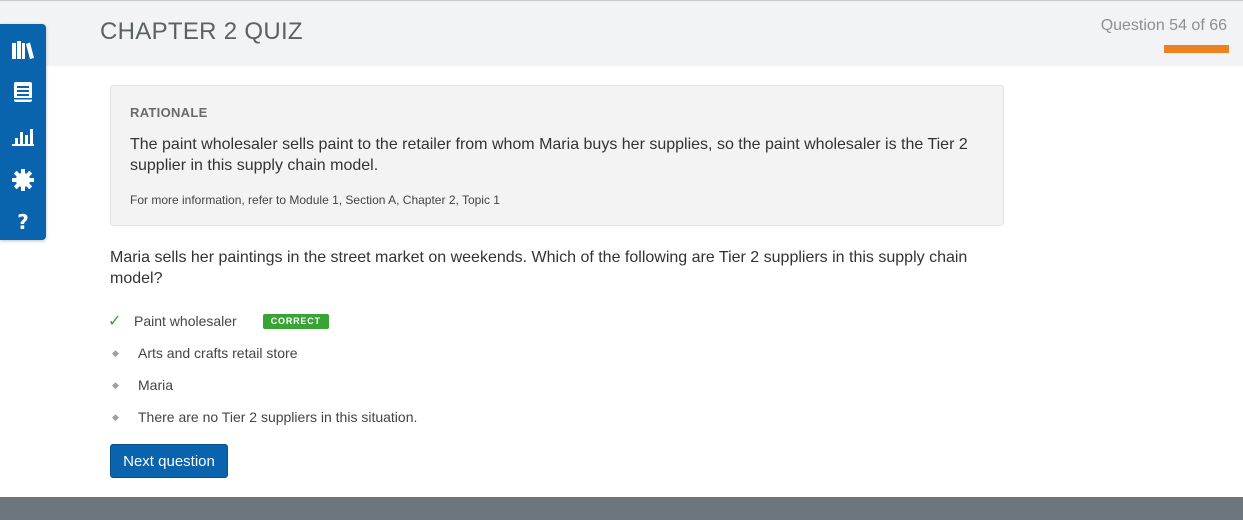 This screenshot has width=1243, height=520. Describe the element at coordinates (295, 321) in the screenshot. I see `correct-badge: CORRECT` at that location.